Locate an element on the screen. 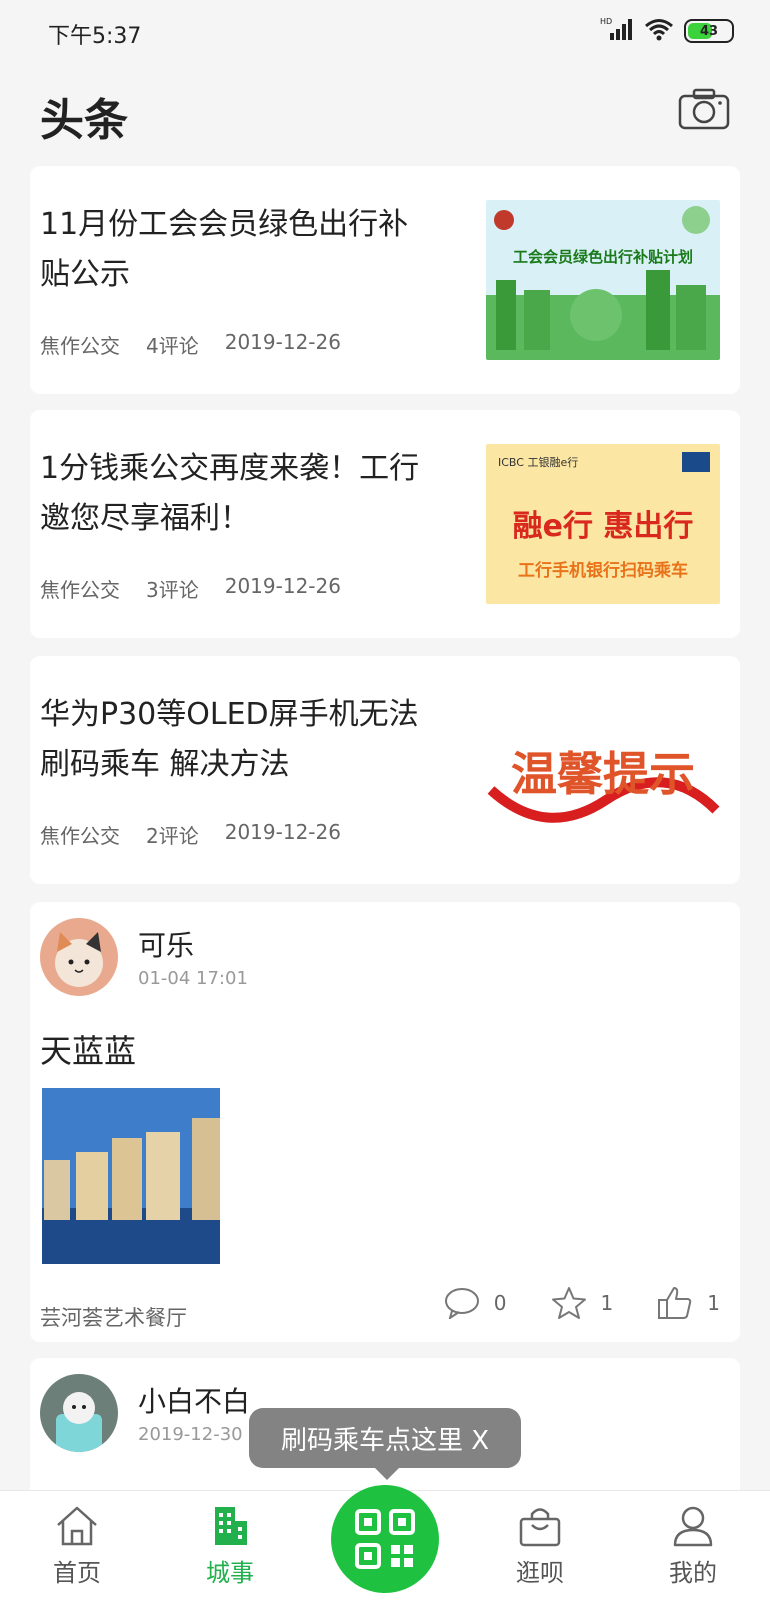  wifi-icon is located at coordinates (659, 31).